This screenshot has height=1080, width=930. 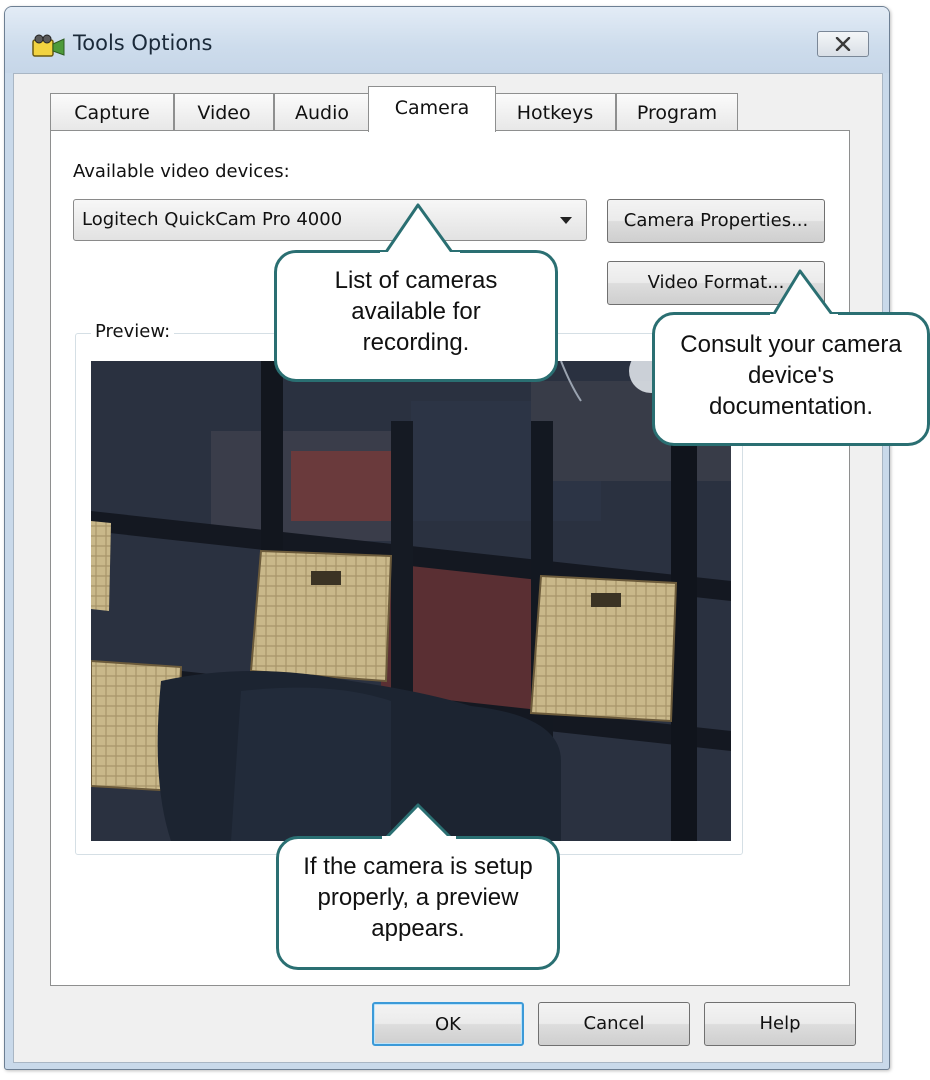 What do you see at coordinates (447, 40) in the screenshot?
I see `title-bar: Tools Options` at bounding box center [447, 40].